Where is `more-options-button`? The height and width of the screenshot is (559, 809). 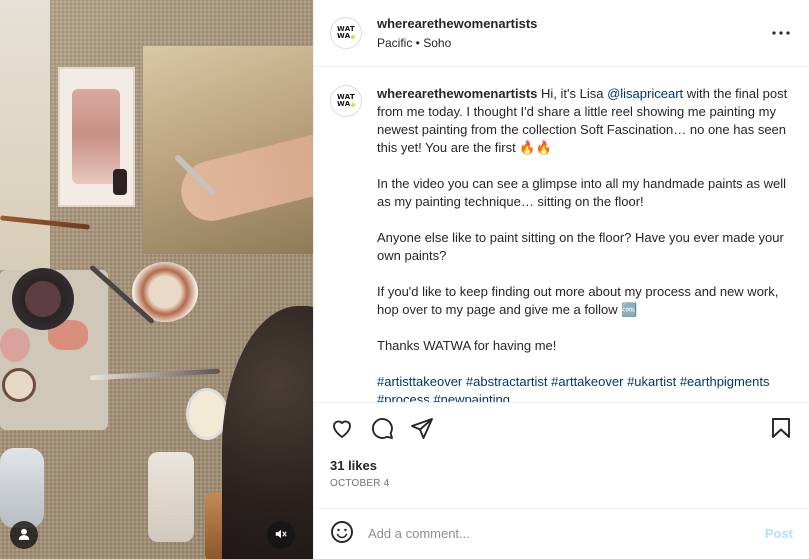 more-options-button is located at coordinates (781, 33).